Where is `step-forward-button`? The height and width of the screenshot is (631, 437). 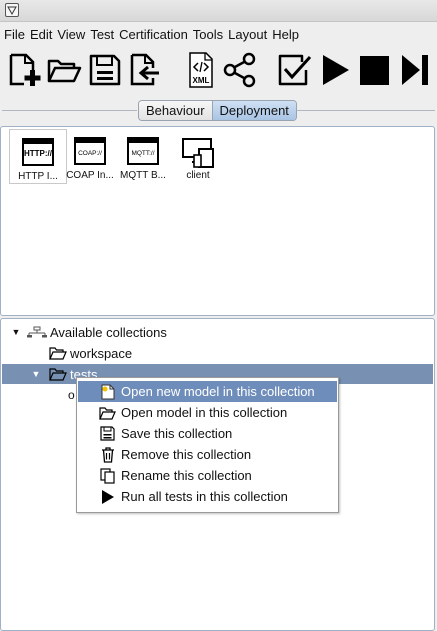
step-forward-button is located at coordinates (415, 70).